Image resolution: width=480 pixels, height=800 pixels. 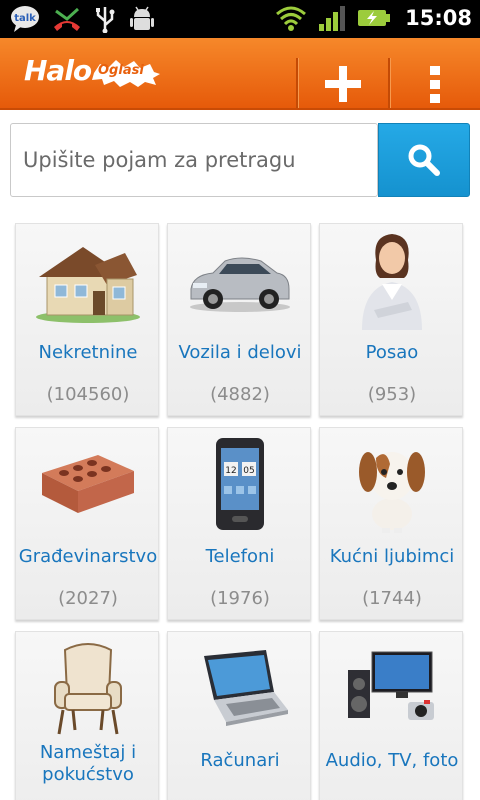 What do you see at coordinates (240, 352) in the screenshot?
I see `category-label: Vozila i delovi` at bounding box center [240, 352].